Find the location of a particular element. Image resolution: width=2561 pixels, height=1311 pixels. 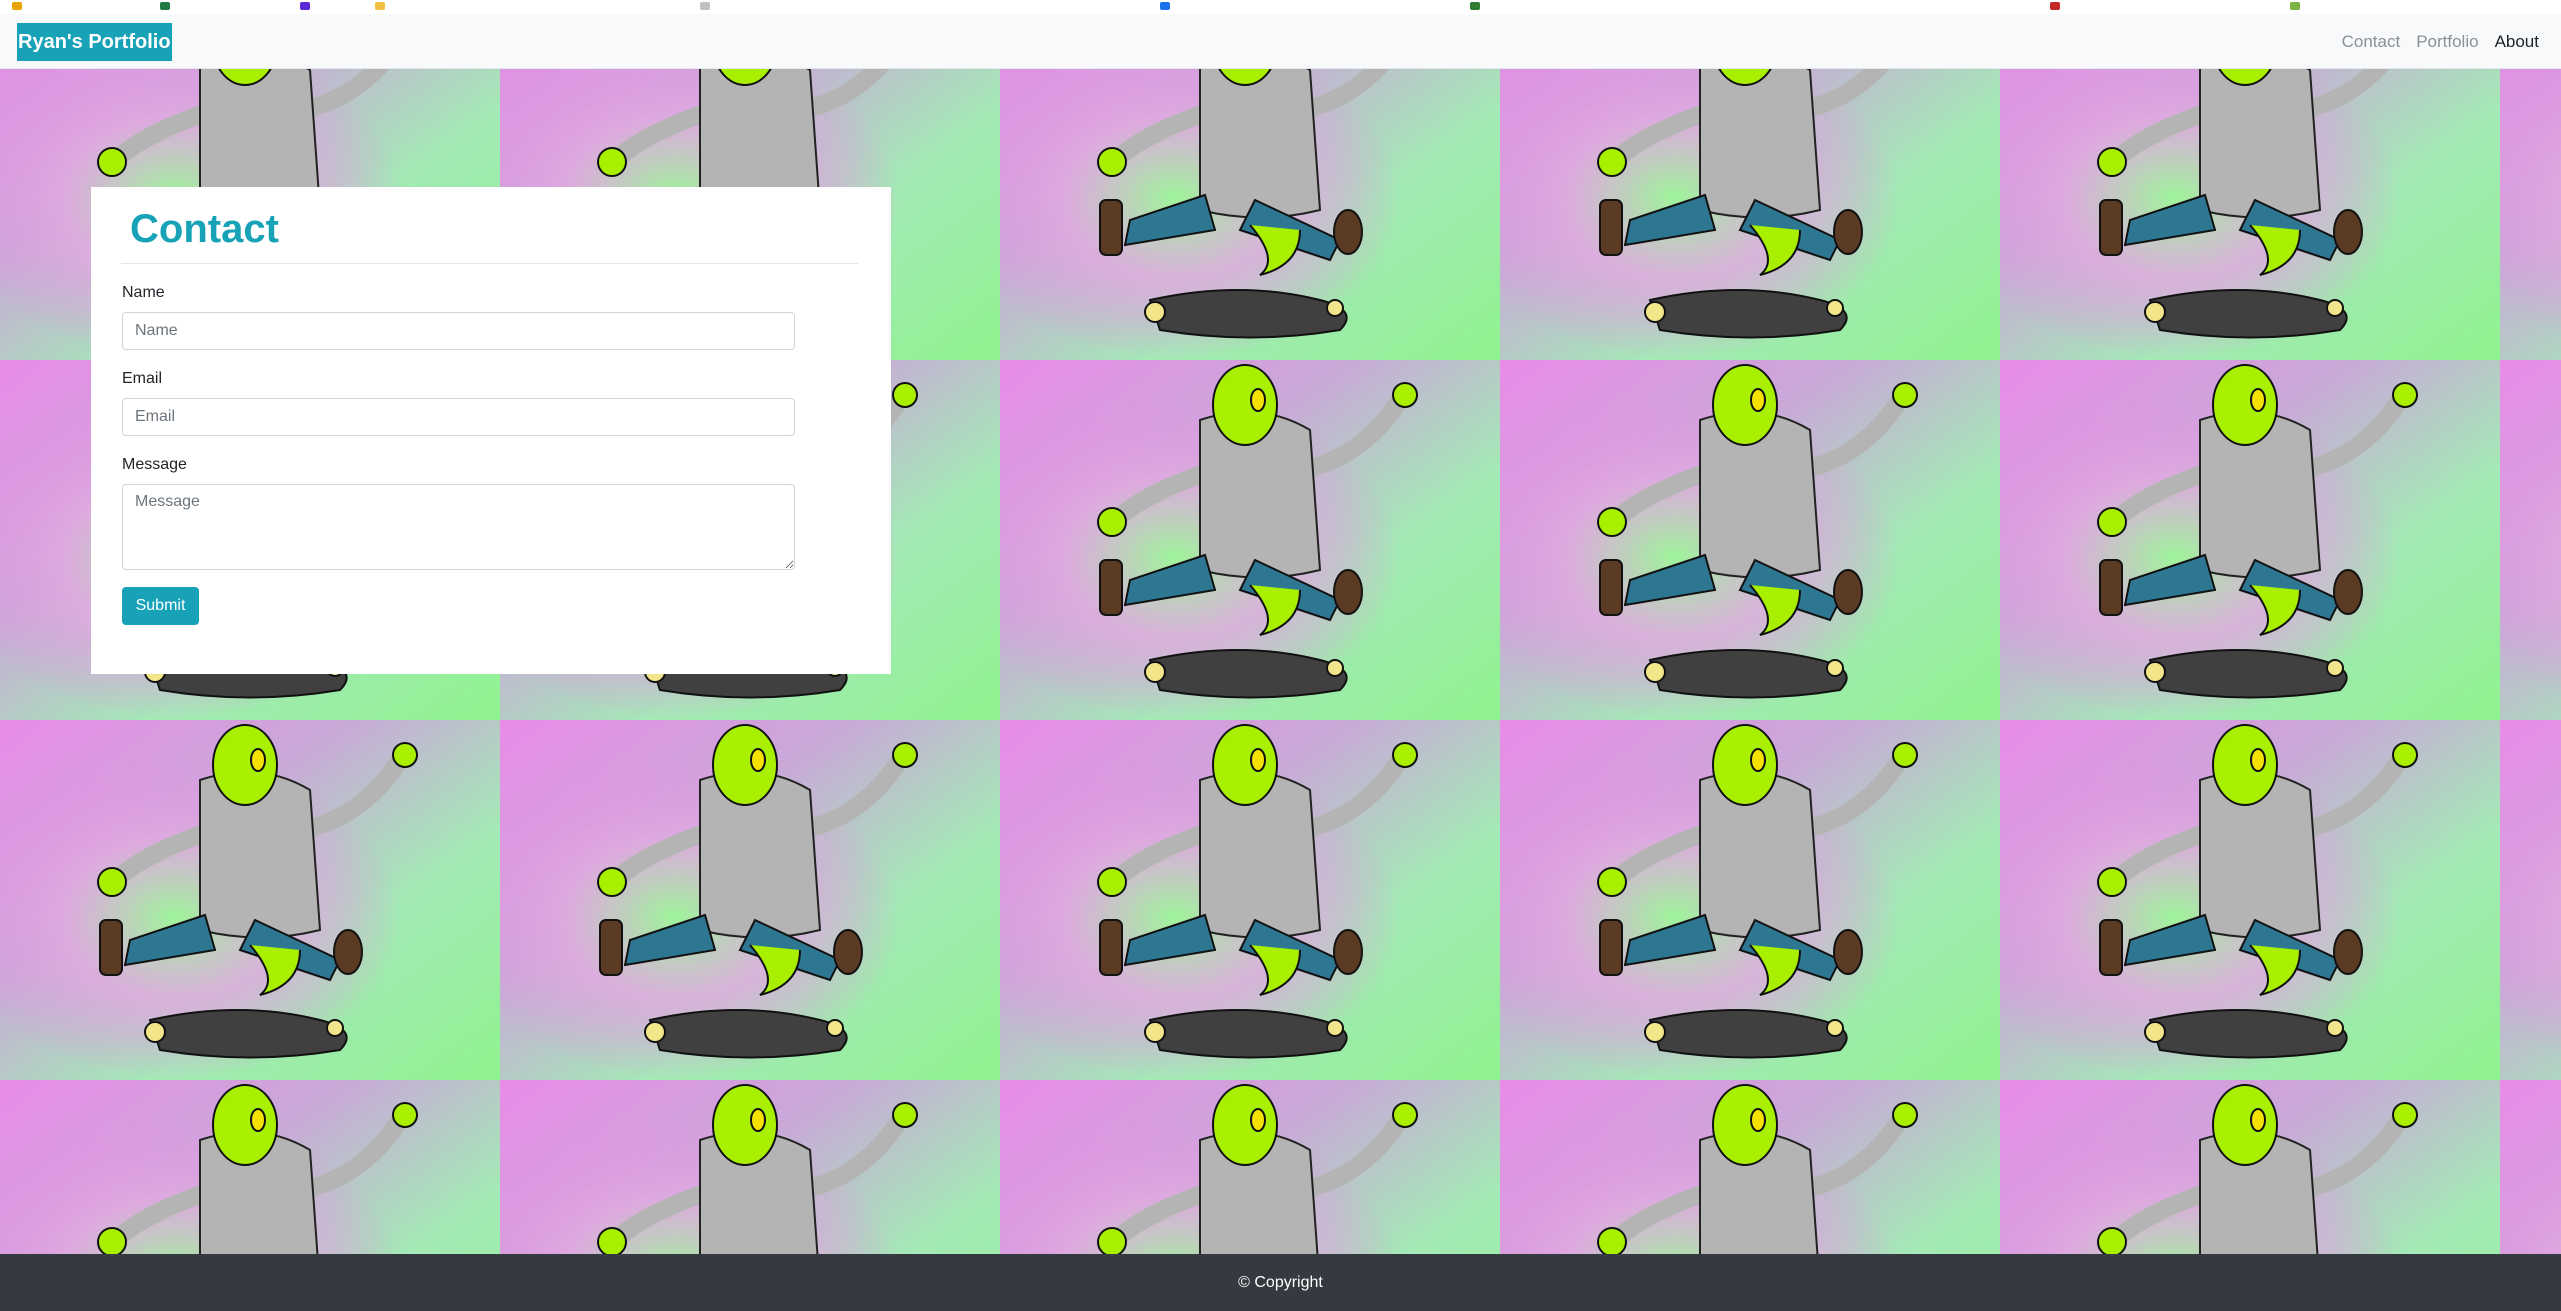

copyright-text: © Copyright is located at coordinates (1280, 1282).